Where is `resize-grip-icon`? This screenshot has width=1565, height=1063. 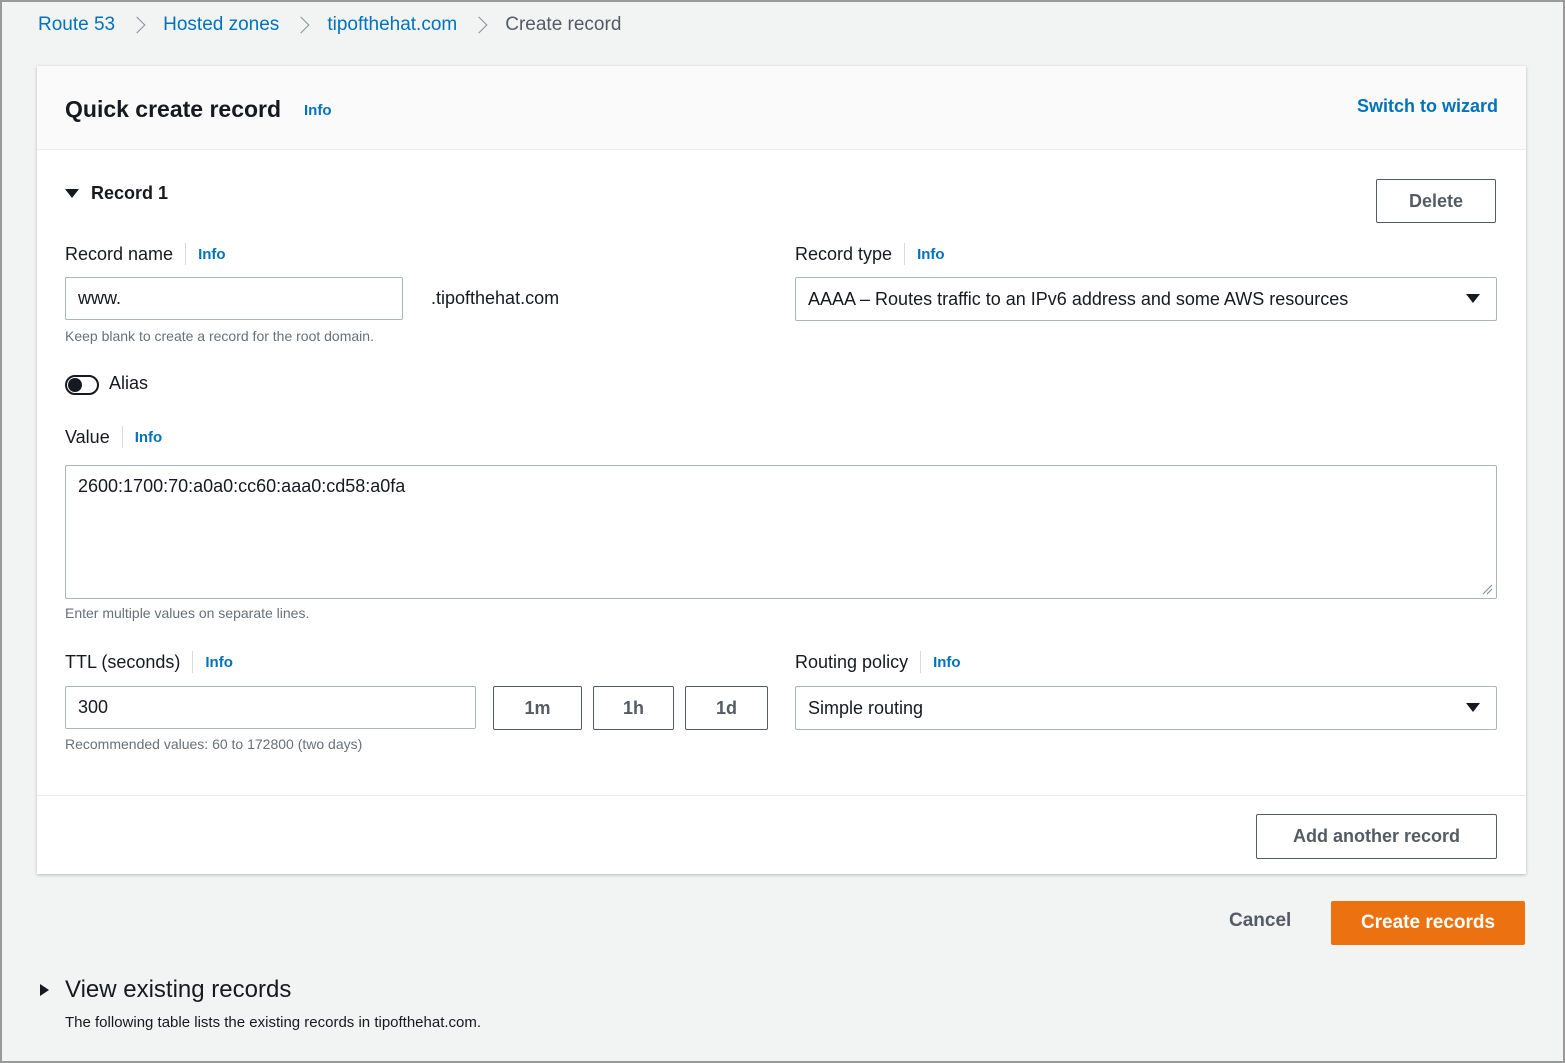
resize-grip-icon is located at coordinates (1487, 589).